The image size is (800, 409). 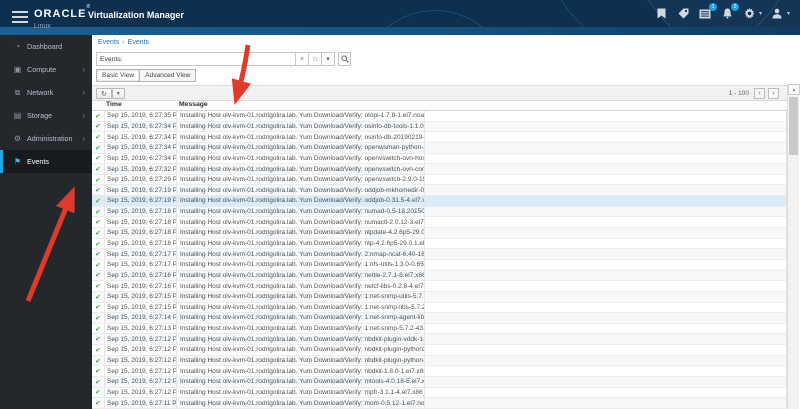 I want to click on clear-search-icon: ×, so click(x=302, y=59).